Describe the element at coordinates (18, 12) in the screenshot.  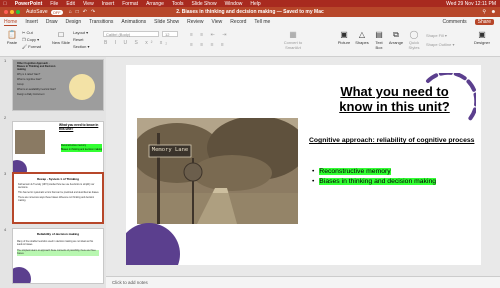
I see `zoom-window-button` at that location.